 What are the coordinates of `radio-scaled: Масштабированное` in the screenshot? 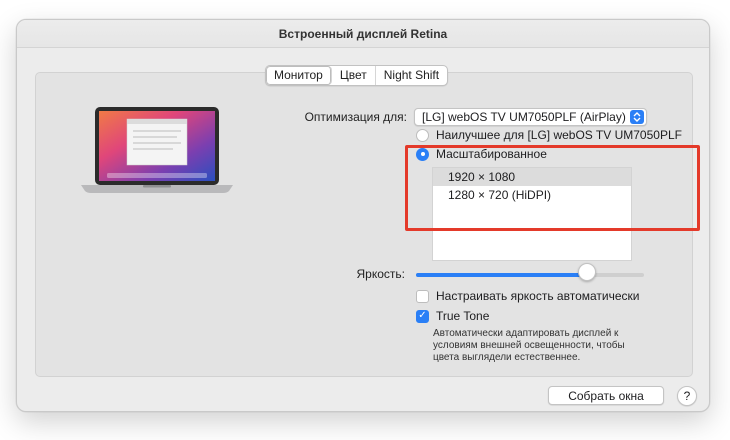 It's located at (481, 154).